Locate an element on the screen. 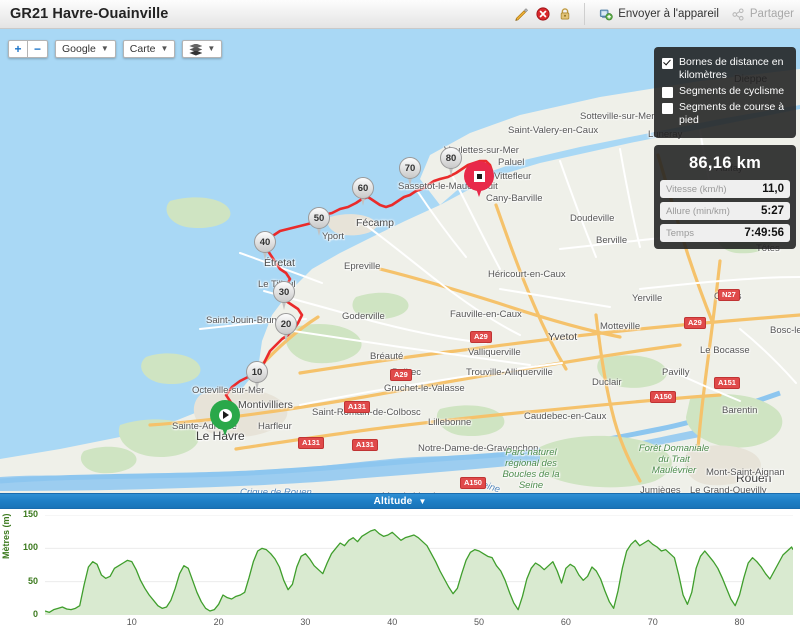 The width and height of the screenshot is (800, 632). km-marker-80: 80 is located at coordinates (451, 162).